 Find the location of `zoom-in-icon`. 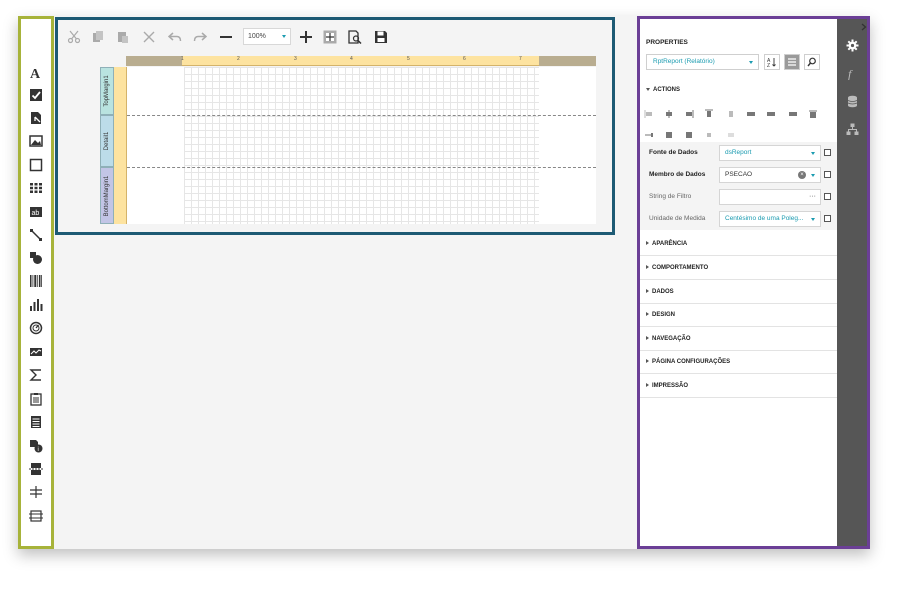

zoom-in-icon is located at coordinates (306, 37).